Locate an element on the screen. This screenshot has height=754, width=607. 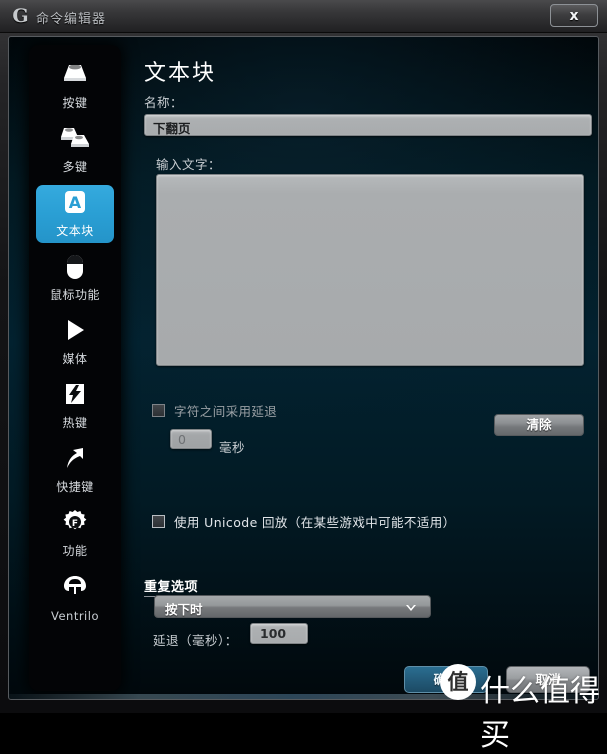
delay-between-chars-label: 字符之间采用延退 is located at coordinates (226, 411).